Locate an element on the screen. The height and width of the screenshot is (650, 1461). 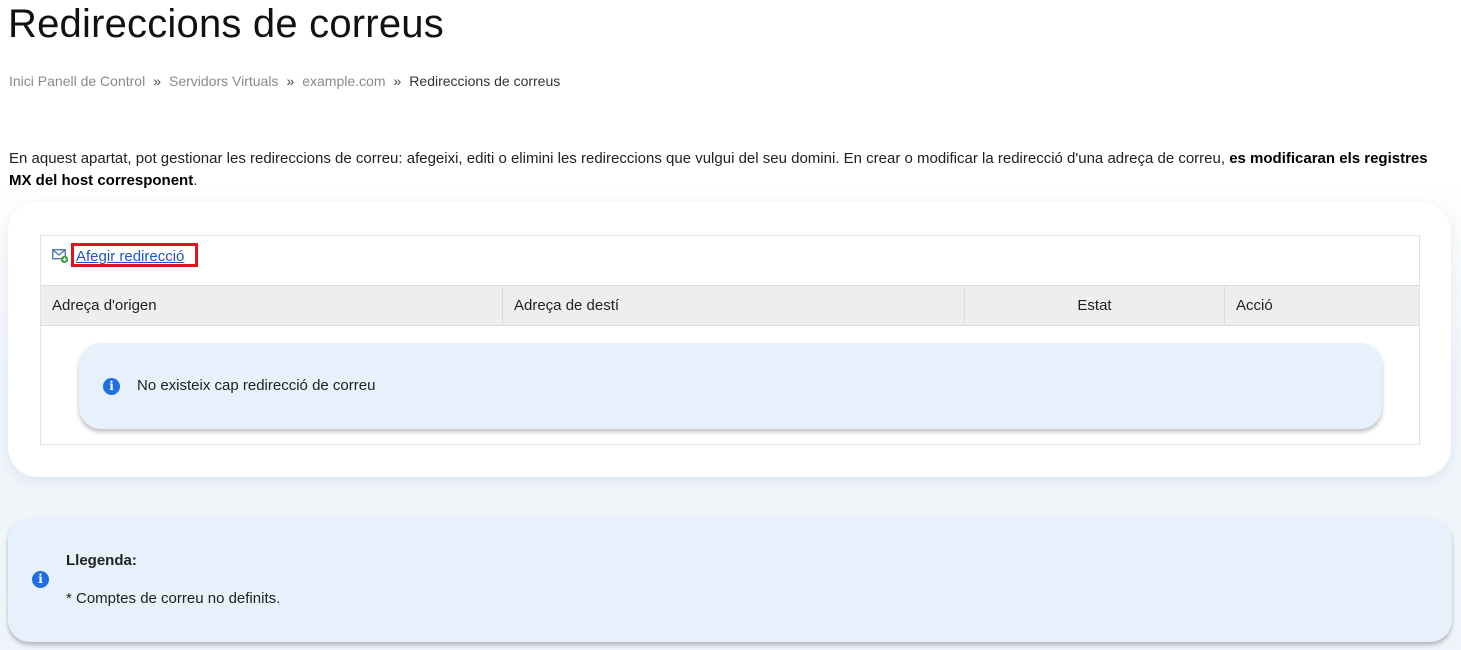
mail-add-icon is located at coordinates (61, 256).